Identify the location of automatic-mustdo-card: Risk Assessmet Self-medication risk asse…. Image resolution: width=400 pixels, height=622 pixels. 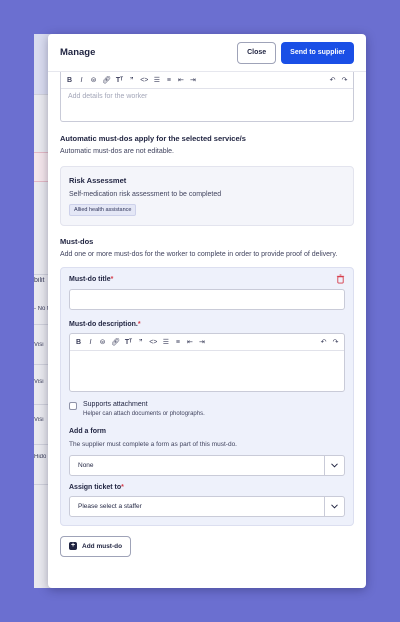
(207, 196).